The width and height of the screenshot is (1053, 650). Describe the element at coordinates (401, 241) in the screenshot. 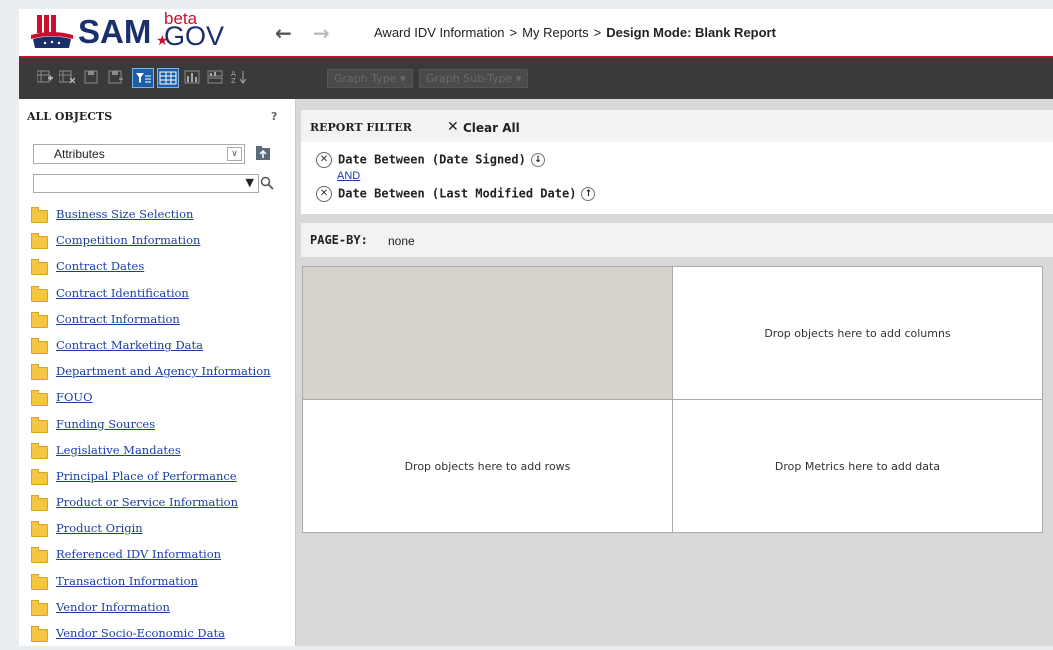

I see `page-by-value: none` at that location.